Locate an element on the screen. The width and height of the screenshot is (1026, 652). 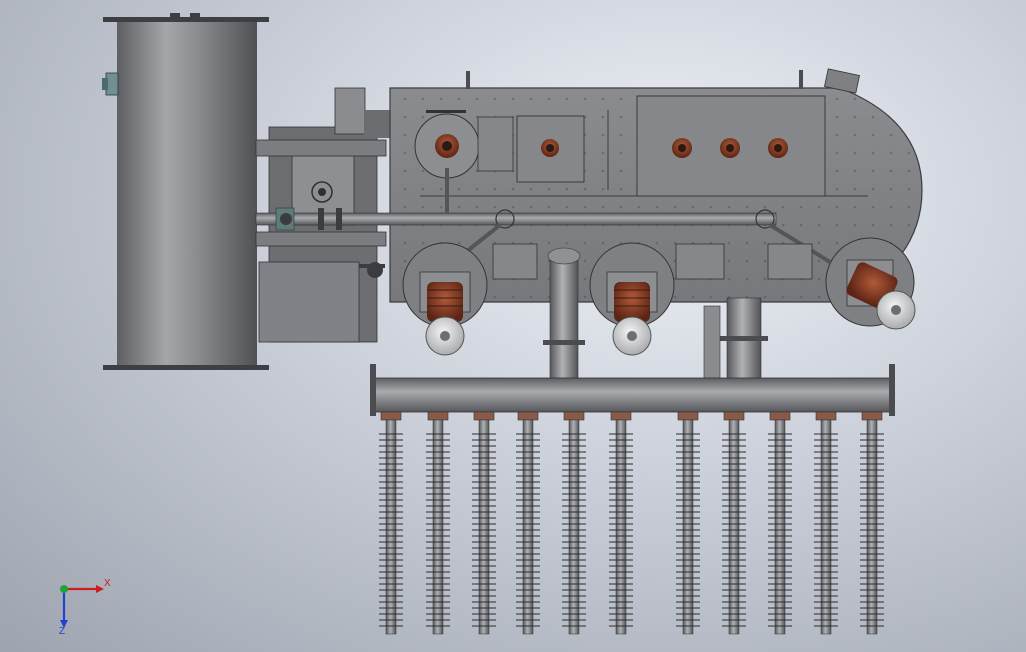
inspection-panel-small is located at coordinates (495, 144).